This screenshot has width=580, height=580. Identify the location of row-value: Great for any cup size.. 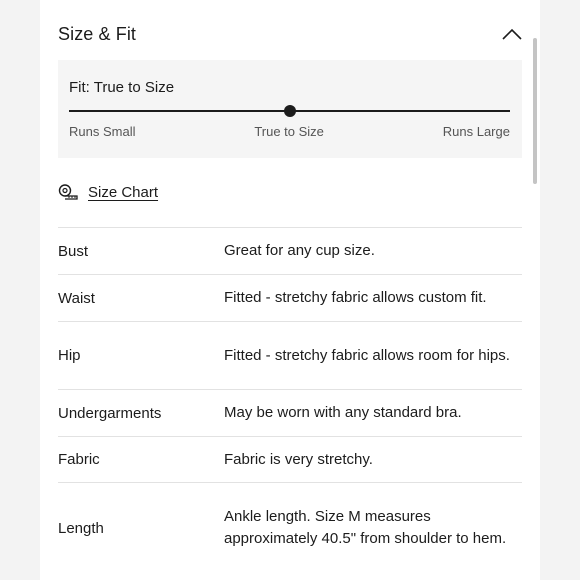
(299, 250).